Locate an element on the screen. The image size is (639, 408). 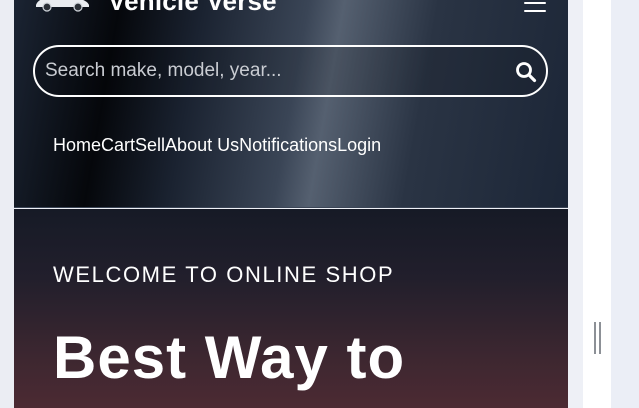
resize-handle is located at coordinates (598, 338).